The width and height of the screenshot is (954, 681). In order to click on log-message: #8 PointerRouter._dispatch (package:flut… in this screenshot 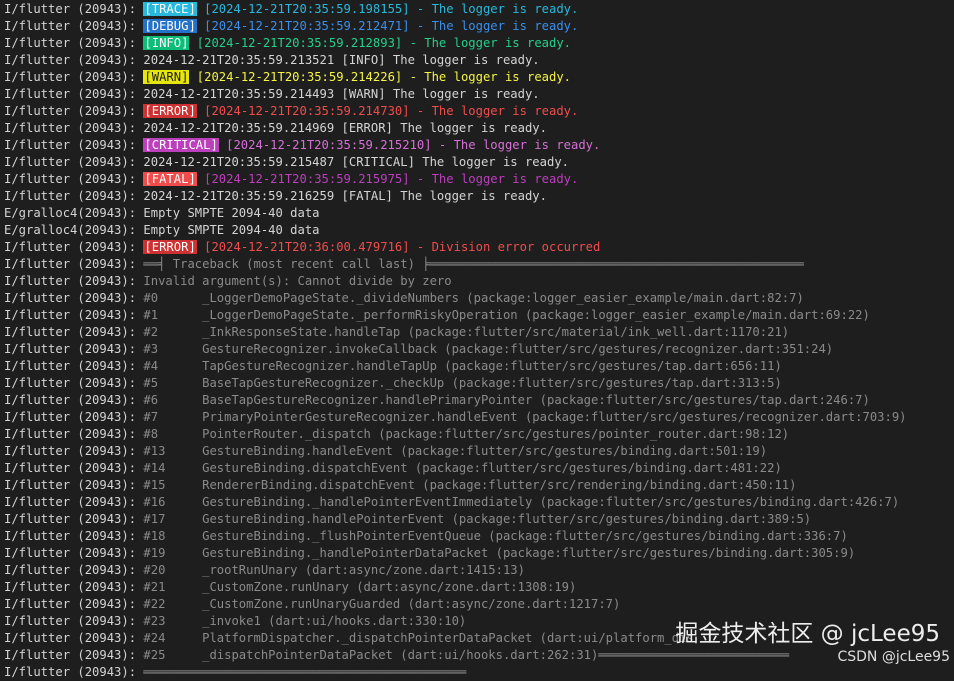, I will do `click(466, 434)`.